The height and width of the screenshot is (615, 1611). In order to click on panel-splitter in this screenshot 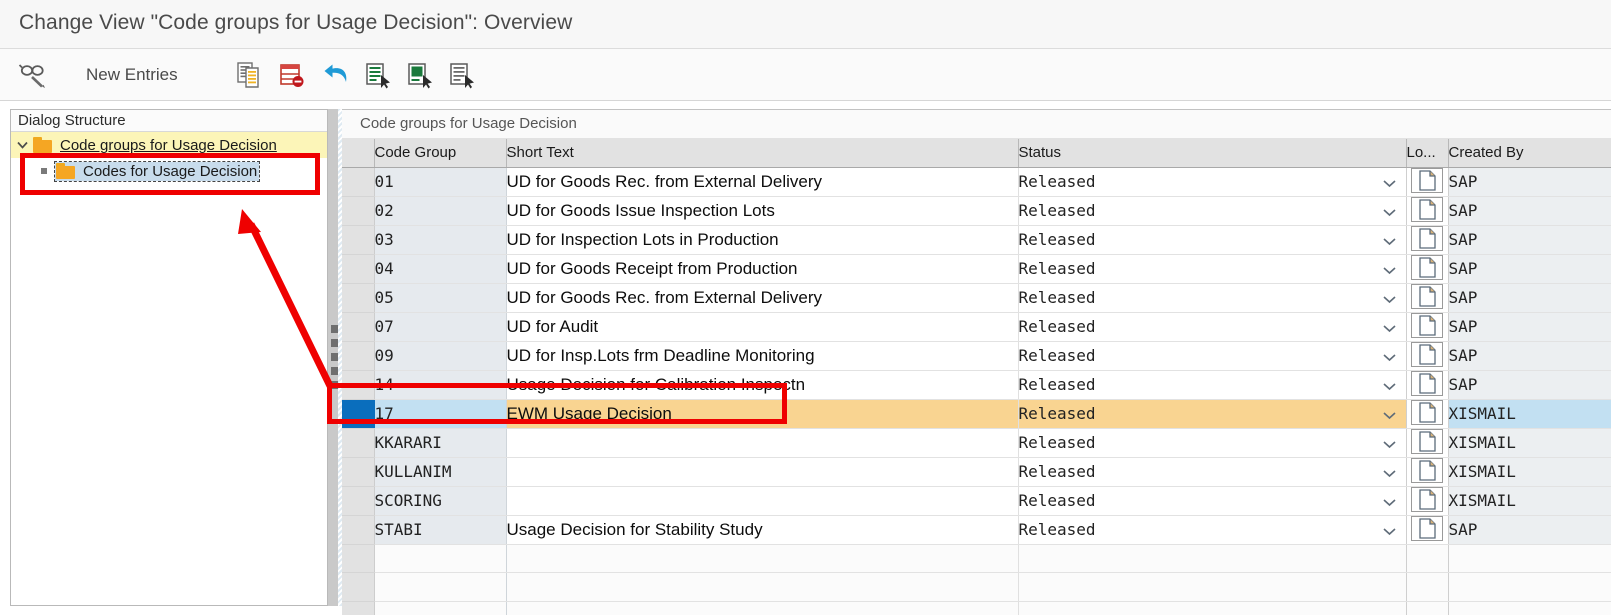, I will do `click(335, 357)`.